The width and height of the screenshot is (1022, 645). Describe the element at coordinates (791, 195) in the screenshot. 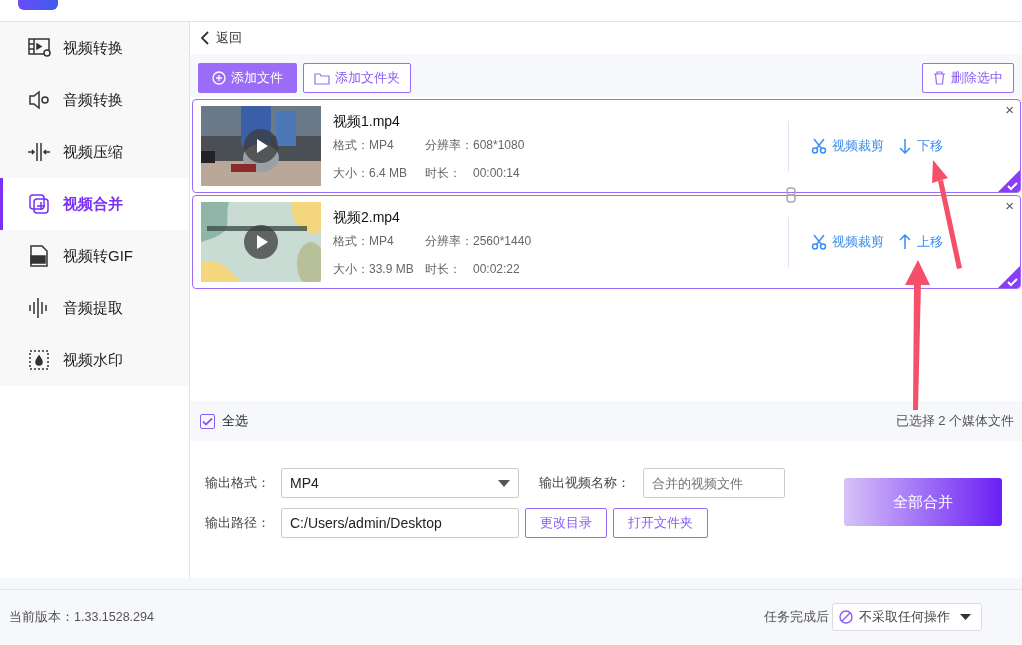

I see `link-icon` at that location.